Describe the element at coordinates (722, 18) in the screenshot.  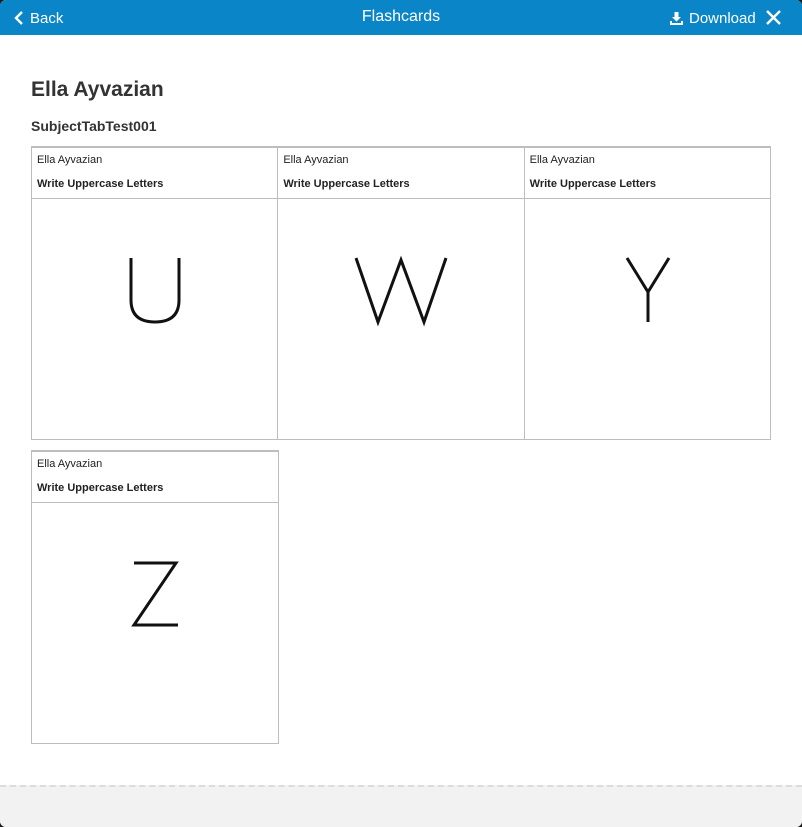
I see `download-label: Download` at that location.